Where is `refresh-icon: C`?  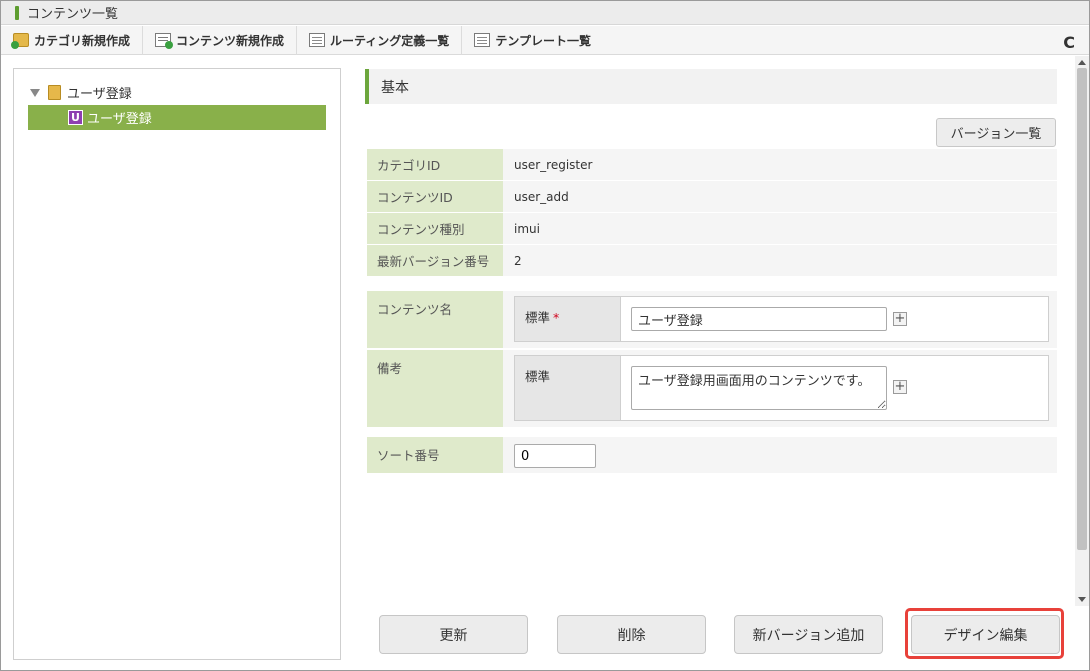
refresh-icon: C is located at coordinates (1069, 42).